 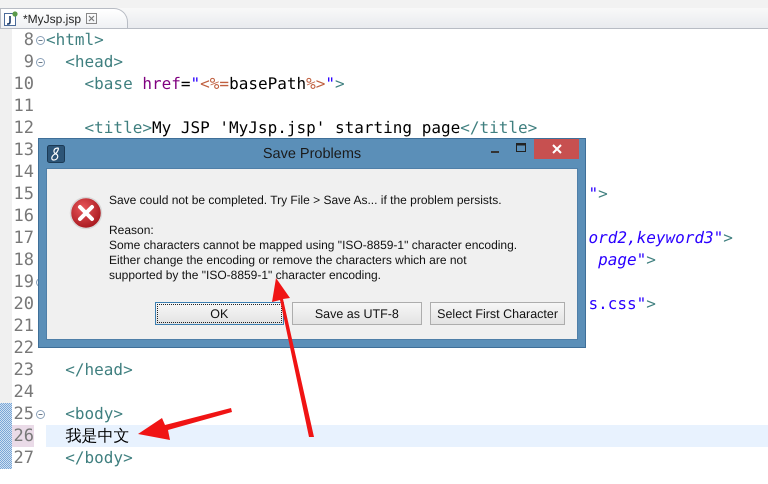 What do you see at coordinates (23, 106) in the screenshot?
I see `line-number: 11` at bounding box center [23, 106].